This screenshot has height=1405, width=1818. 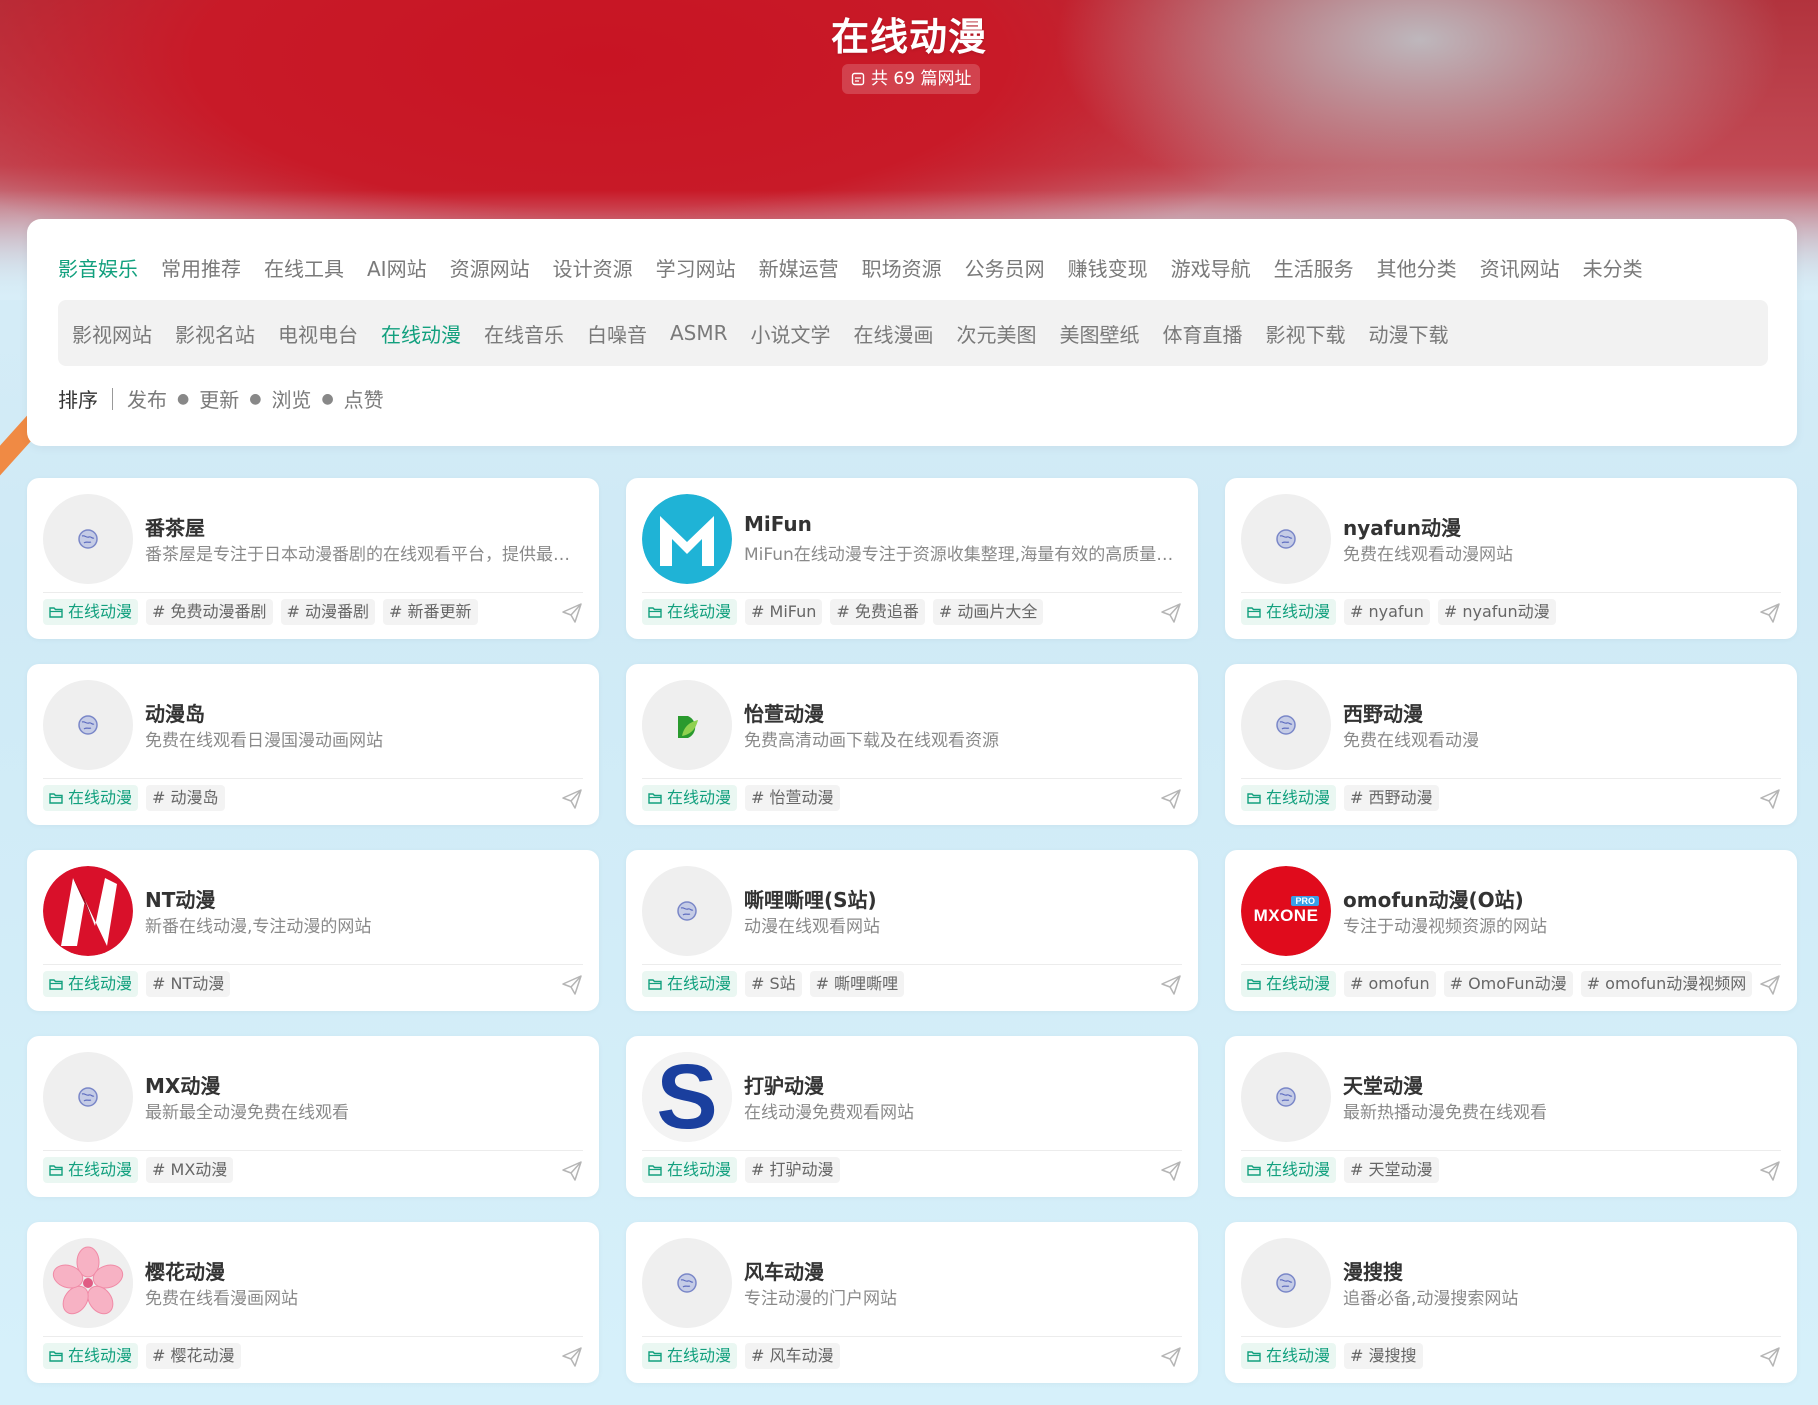 I want to click on subcategory-tab: 影视名站, so click(x=215, y=333).